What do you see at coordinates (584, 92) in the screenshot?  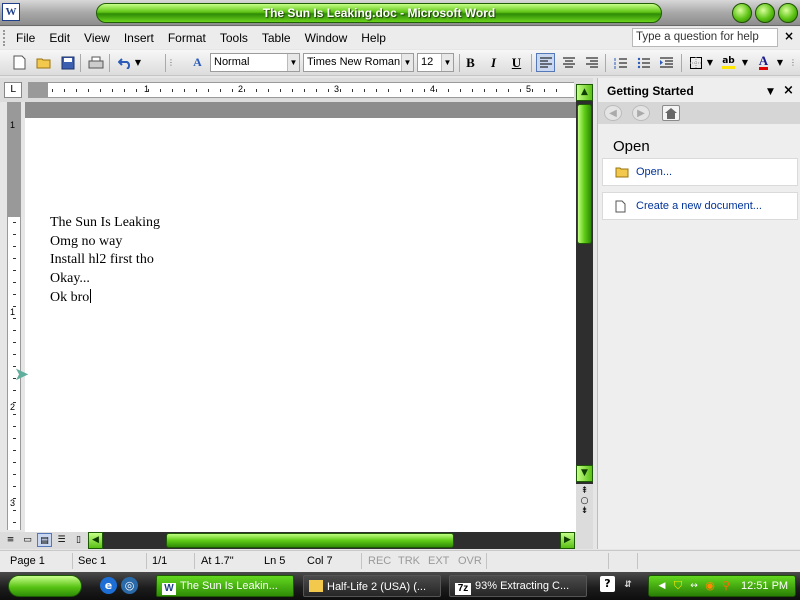 I see `scroll-up-button: ▲` at bounding box center [584, 92].